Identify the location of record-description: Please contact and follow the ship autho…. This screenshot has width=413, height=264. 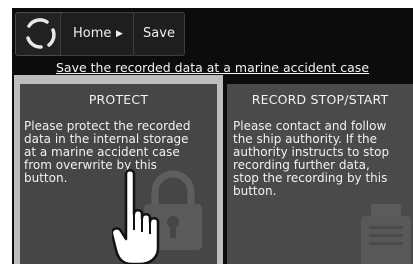
(323, 159).